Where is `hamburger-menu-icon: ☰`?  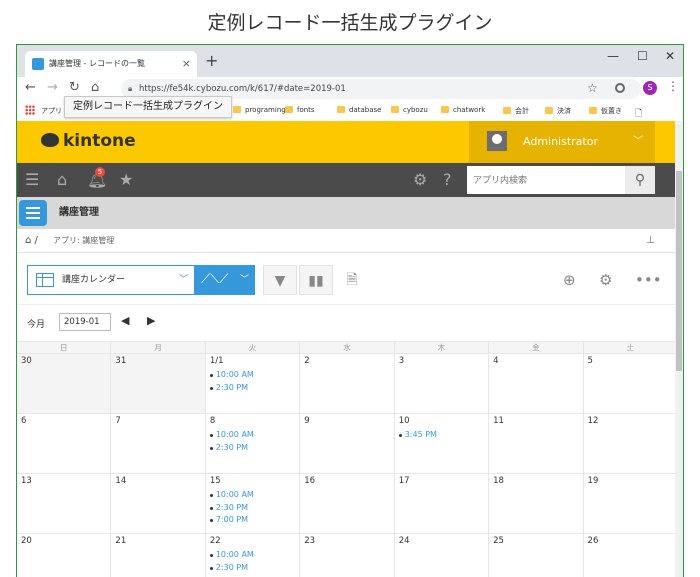
hamburger-menu-icon: ☰ is located at coordinates (32, 180).